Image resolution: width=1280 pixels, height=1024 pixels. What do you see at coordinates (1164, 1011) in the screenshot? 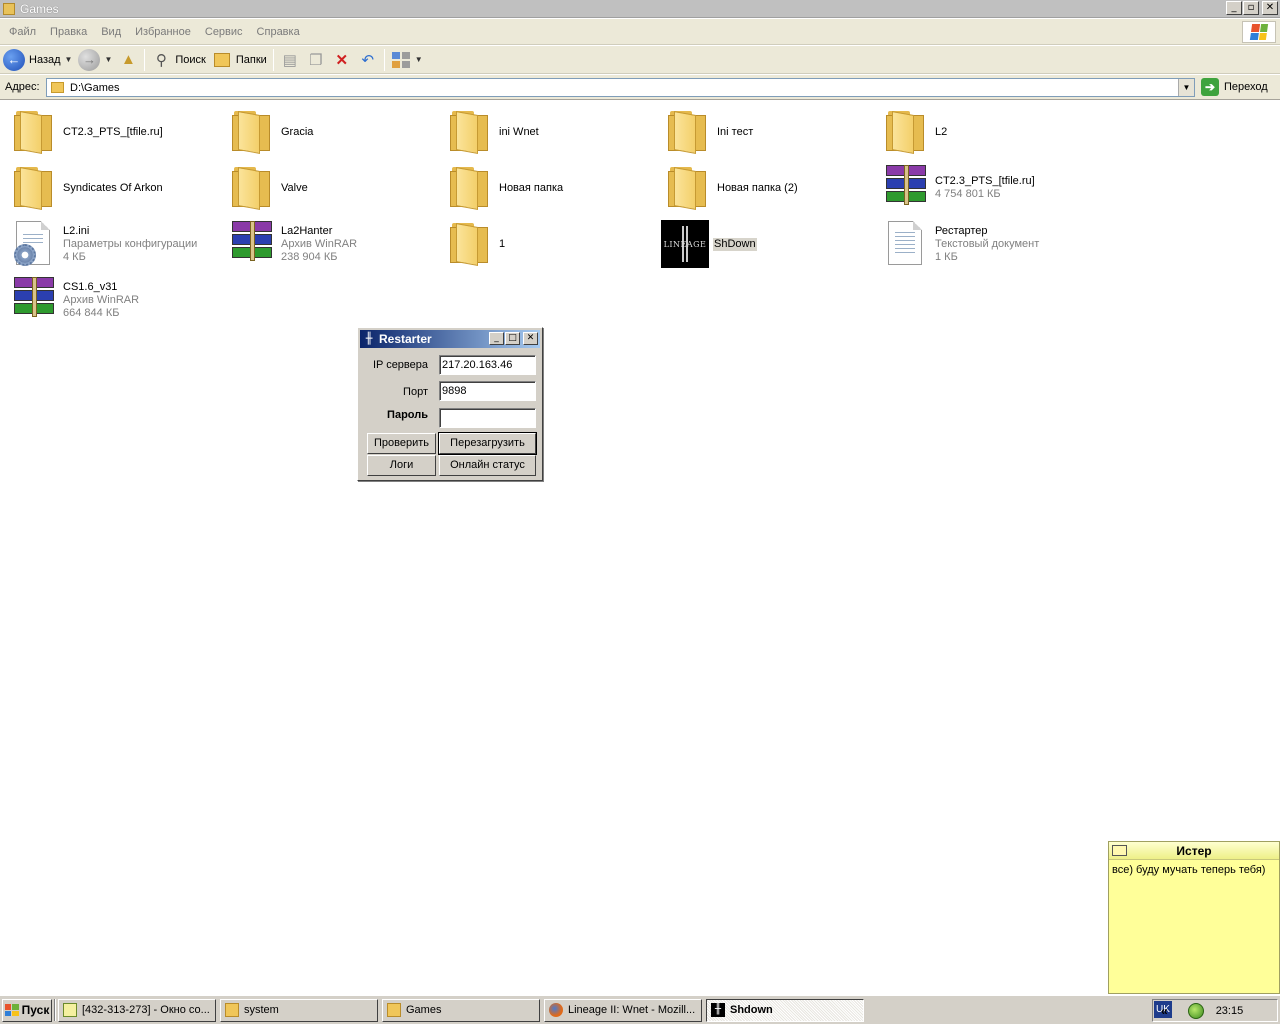
I see `show-hidden-icons-button: «` at bounding box center [1164, 1011].